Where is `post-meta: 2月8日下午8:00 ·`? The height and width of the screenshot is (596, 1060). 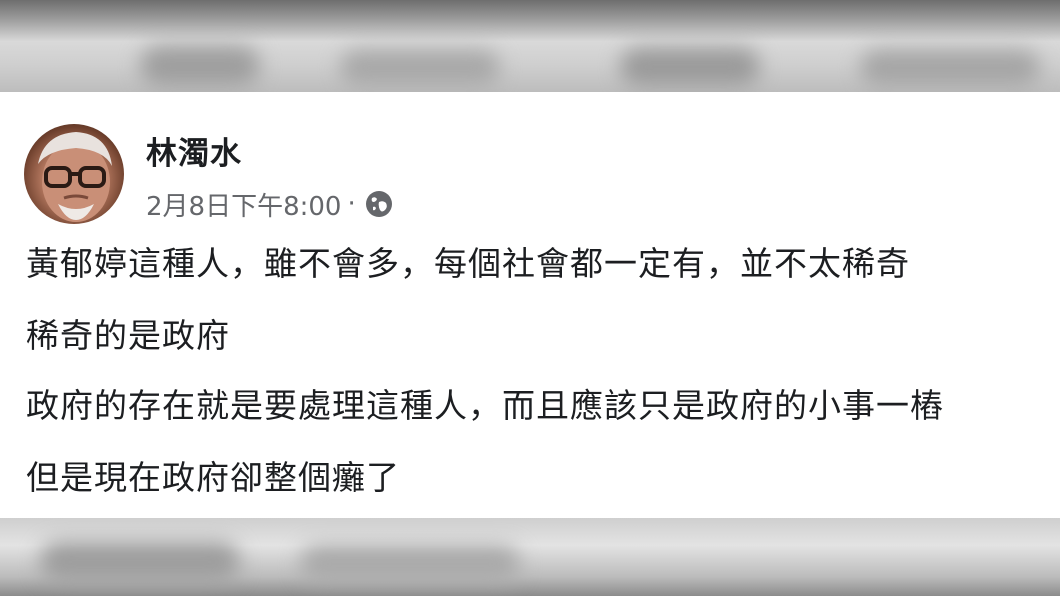
post-meta: 2月8日下午8:00 · is located at coordinates (270, 204).